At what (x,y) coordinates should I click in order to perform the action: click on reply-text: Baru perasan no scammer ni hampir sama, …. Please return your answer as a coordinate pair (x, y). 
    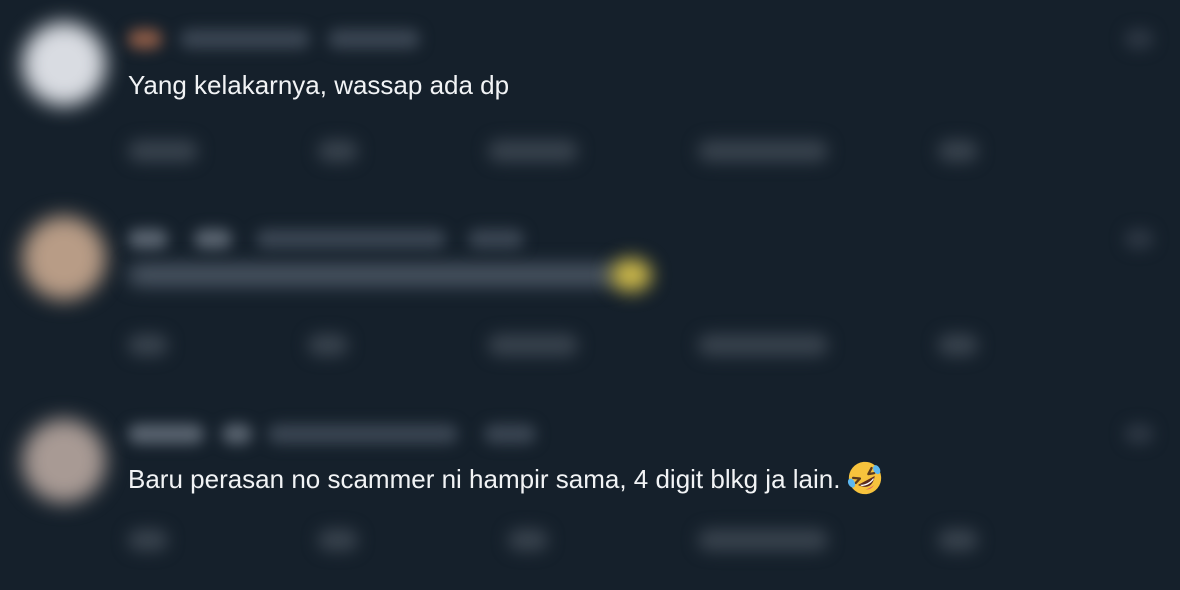
    Looking at the image, I should click on (506, 480).